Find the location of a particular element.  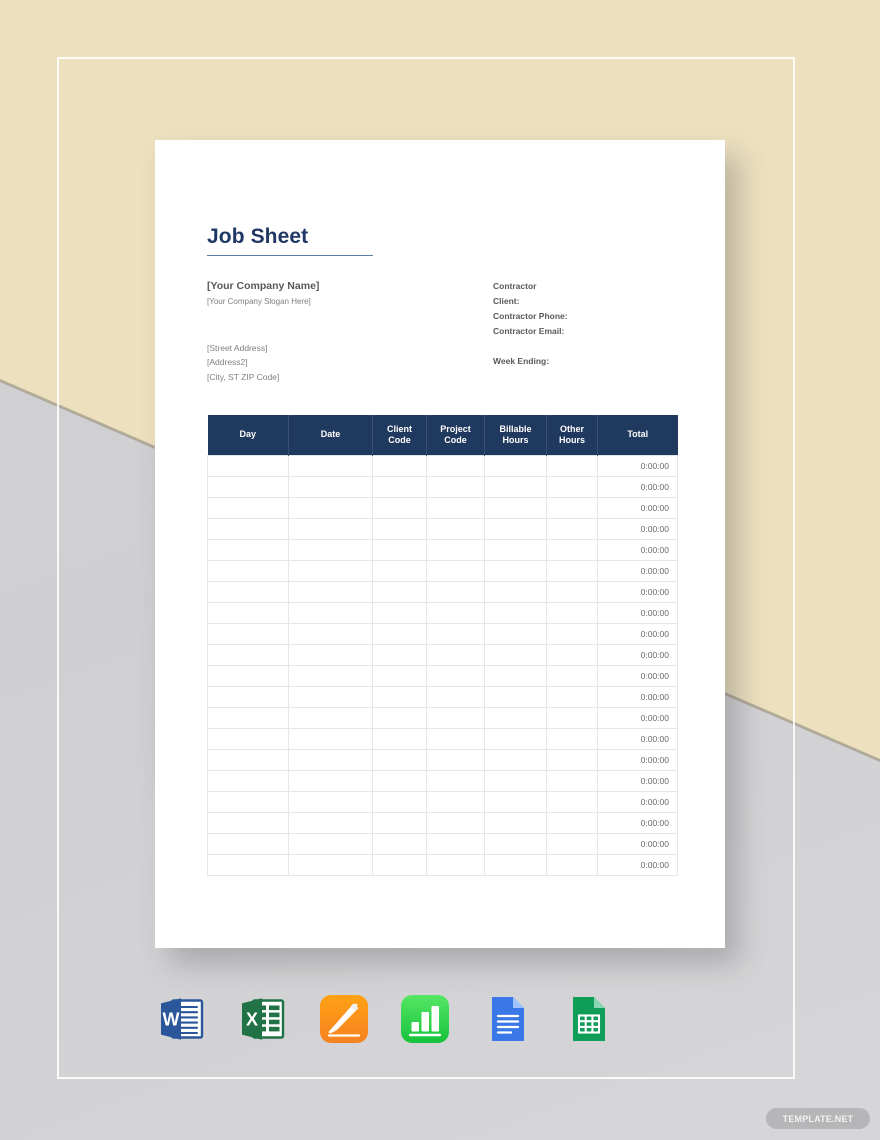

apple-numbers-icon is located at coordinates (425, 1019).